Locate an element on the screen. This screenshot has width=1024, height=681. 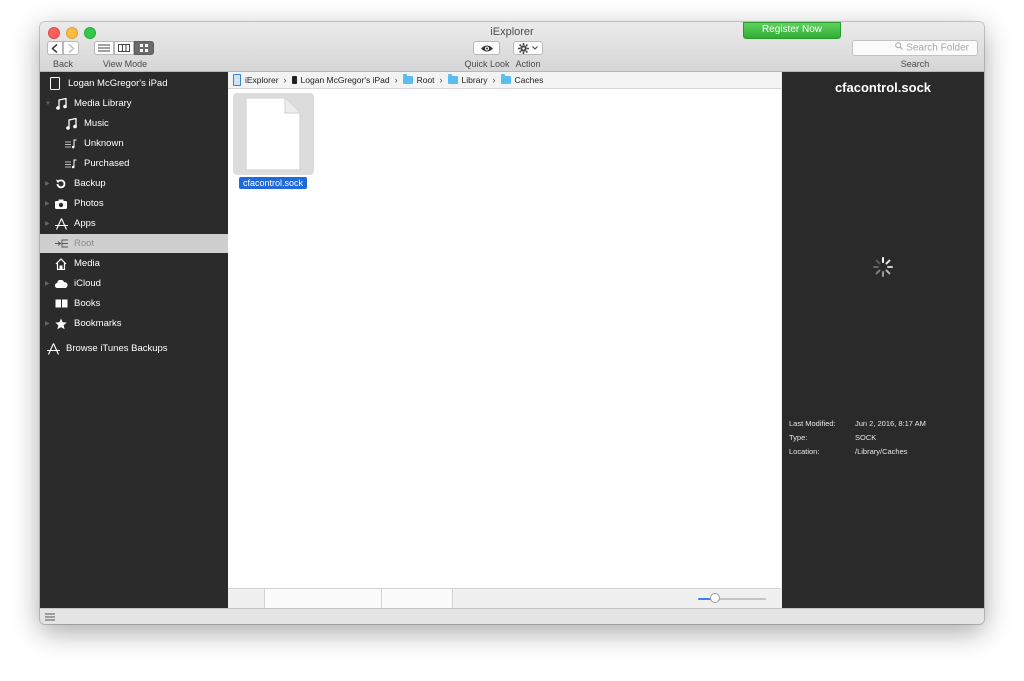
register-now-button: Register Now is located at coordinates (792, 30).